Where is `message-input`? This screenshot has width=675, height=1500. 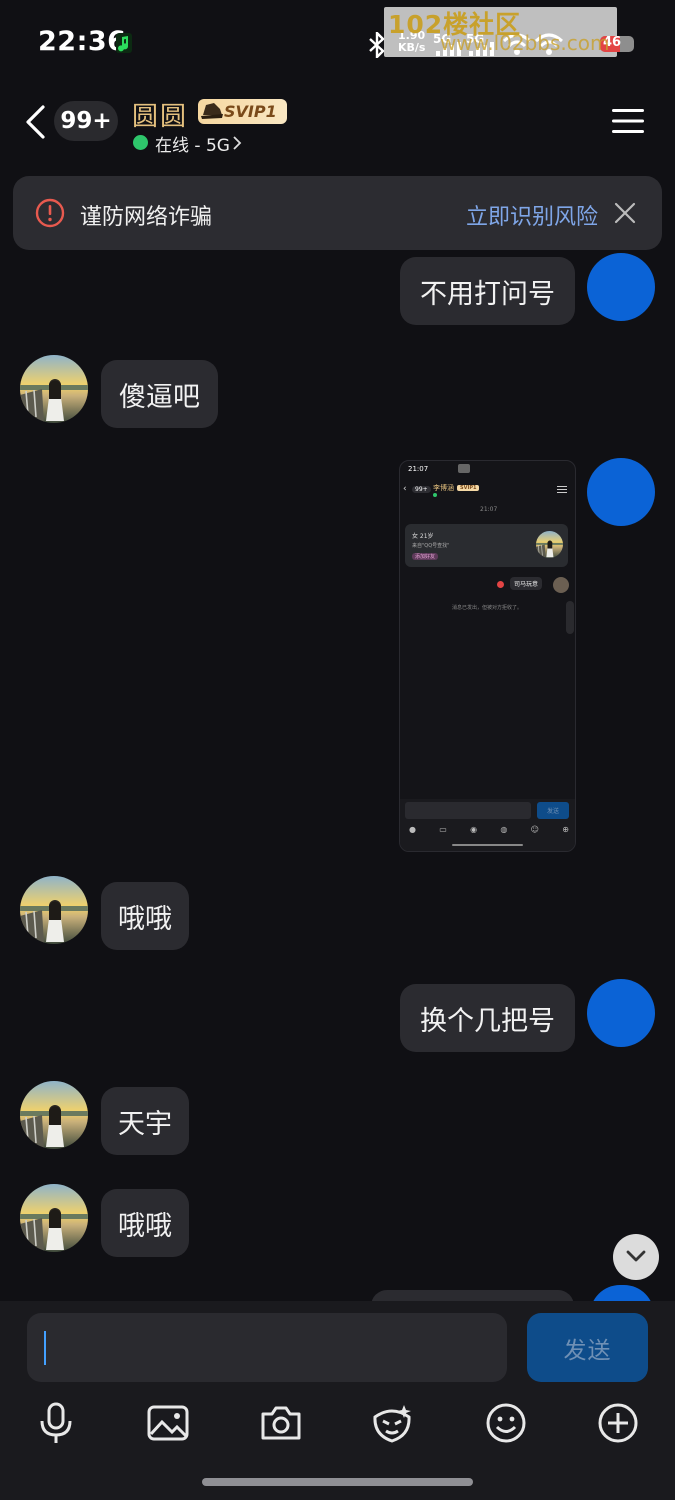 message-input is located at coordinates (267, 1347).